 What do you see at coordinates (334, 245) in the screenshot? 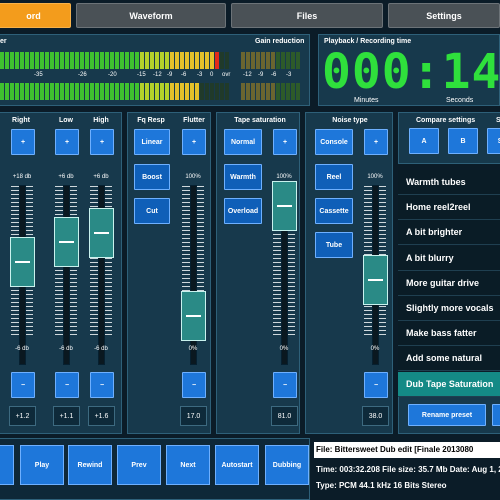
I see `noise-tube-button: Tube` at bounding box center [334, 245].